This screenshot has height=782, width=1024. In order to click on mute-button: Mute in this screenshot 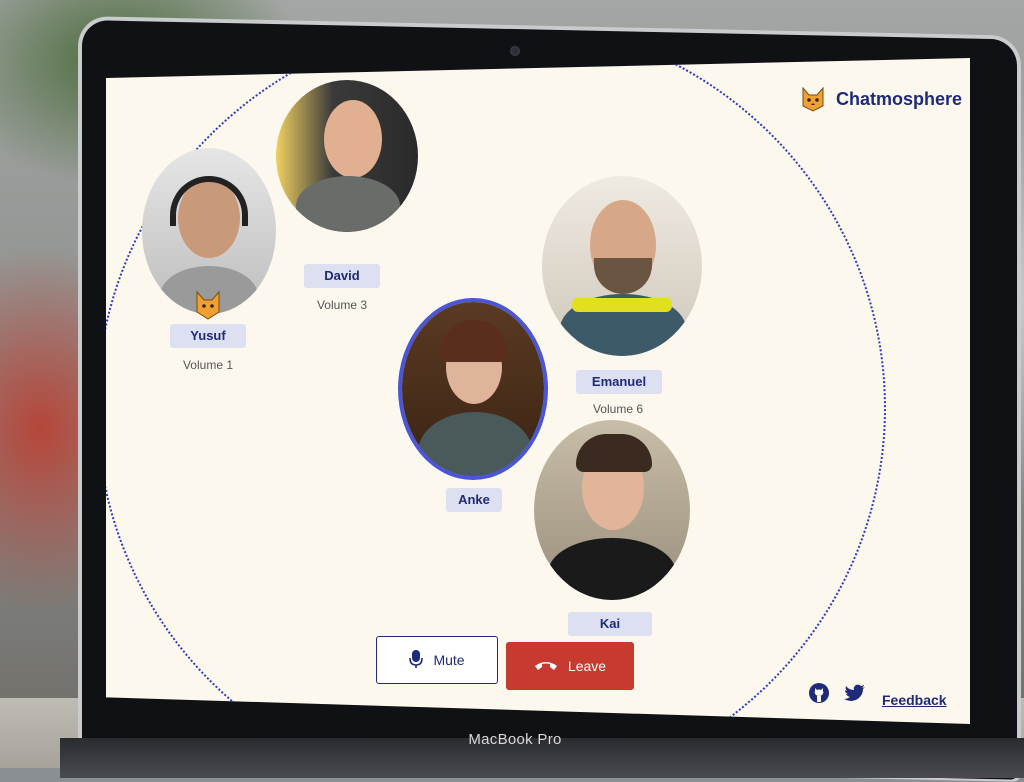, I will do `click(437, 660)`.